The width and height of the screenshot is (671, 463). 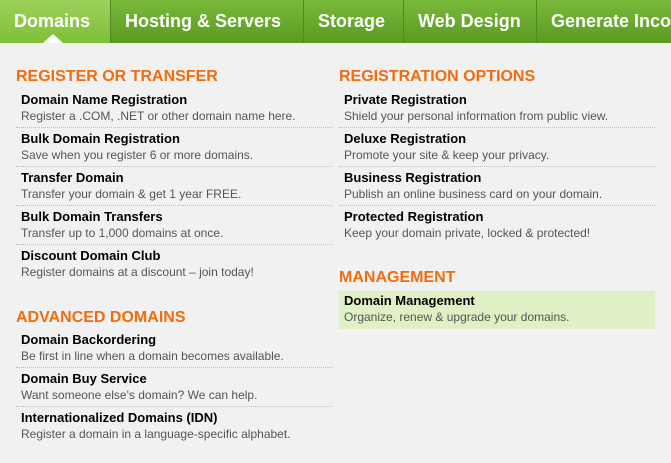 What do you see at coordinates (92, 216) in the screenshot?
I see `item-title: Bulk Domain Transfers` at bounding box center [92, 216].